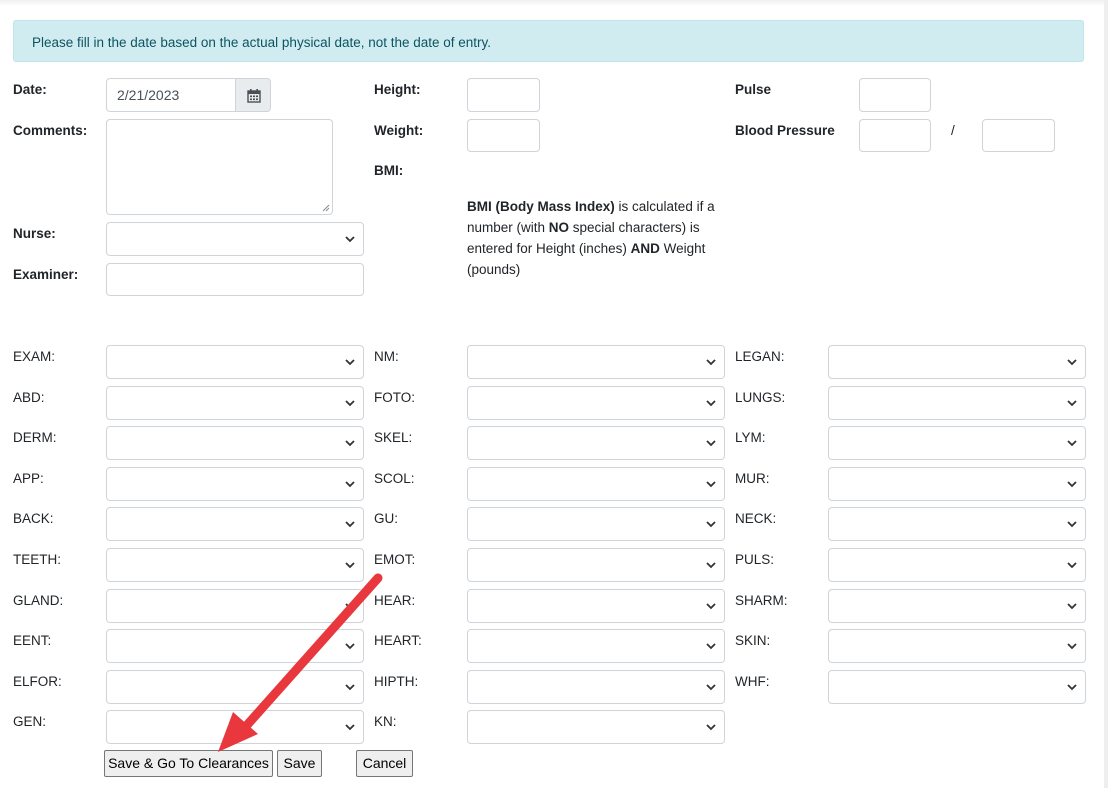 The image size is (1108, 788). Describe the element at coordinates (235, 484) in the screenshot. I see `app-select` at that location.